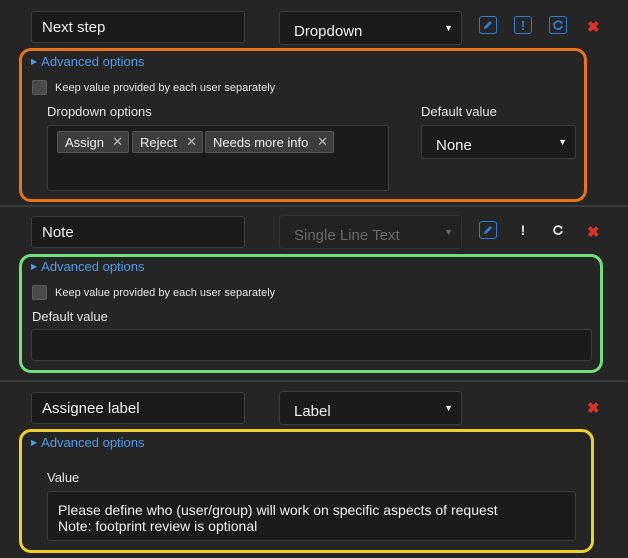 The height and width of the screenshot is (558, 628). I want to click on option-tag: Needs more info ✕, so click(269, 142).